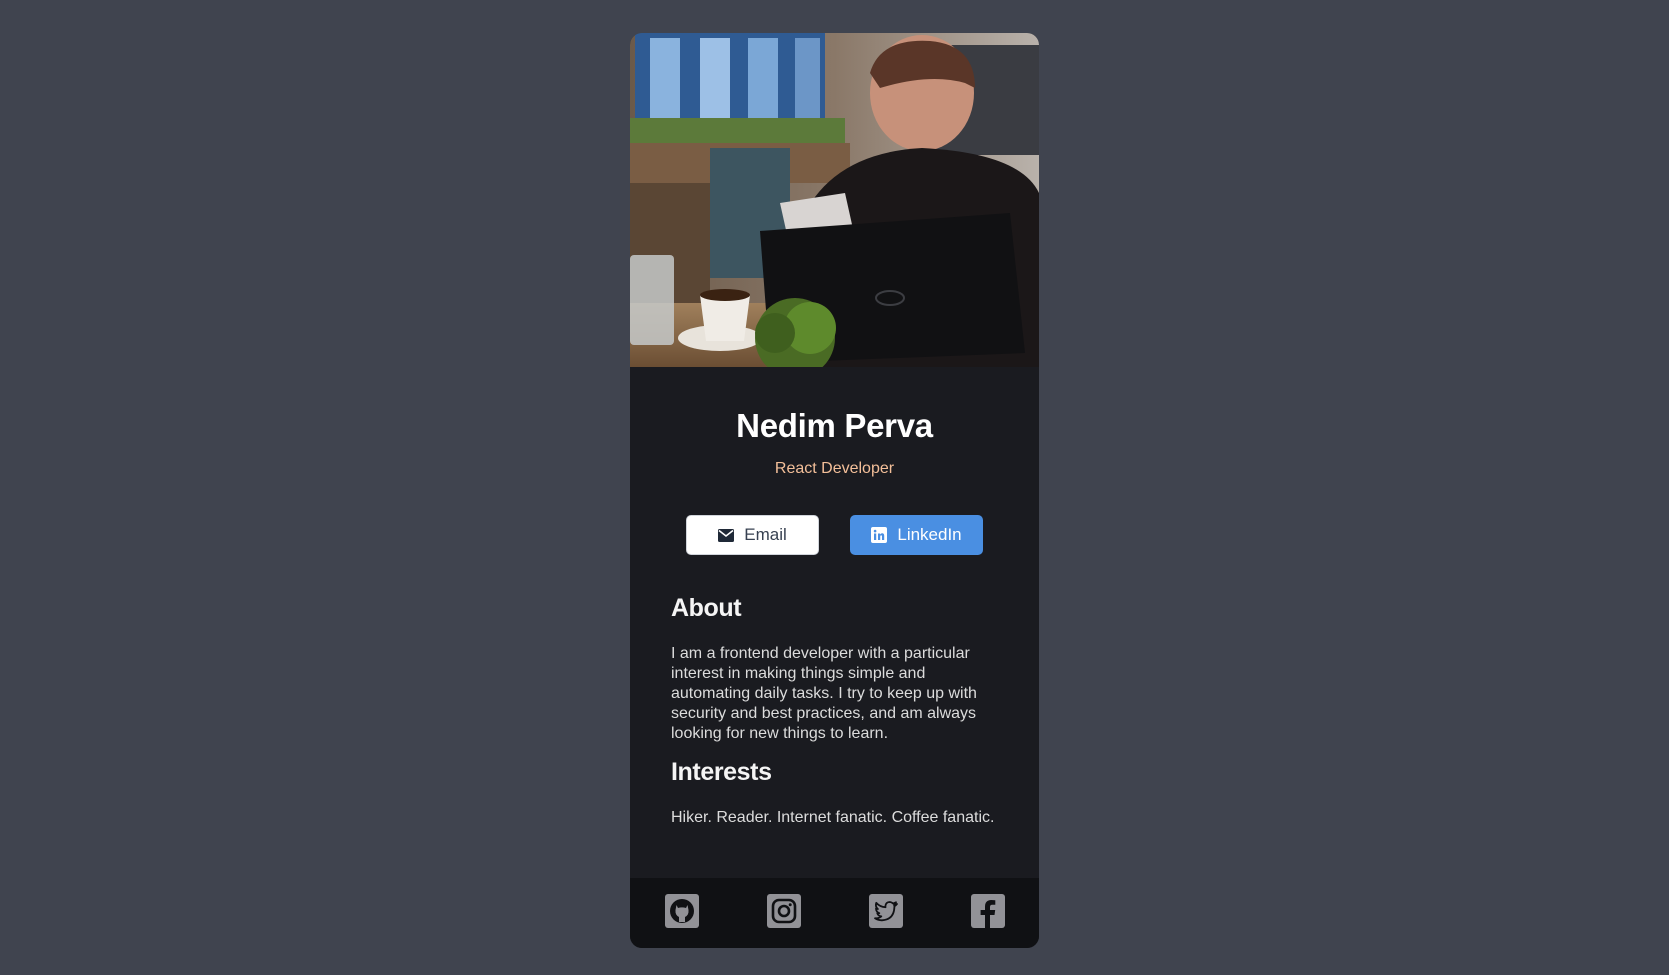  I want to click on github-icon, so click(682, 911).